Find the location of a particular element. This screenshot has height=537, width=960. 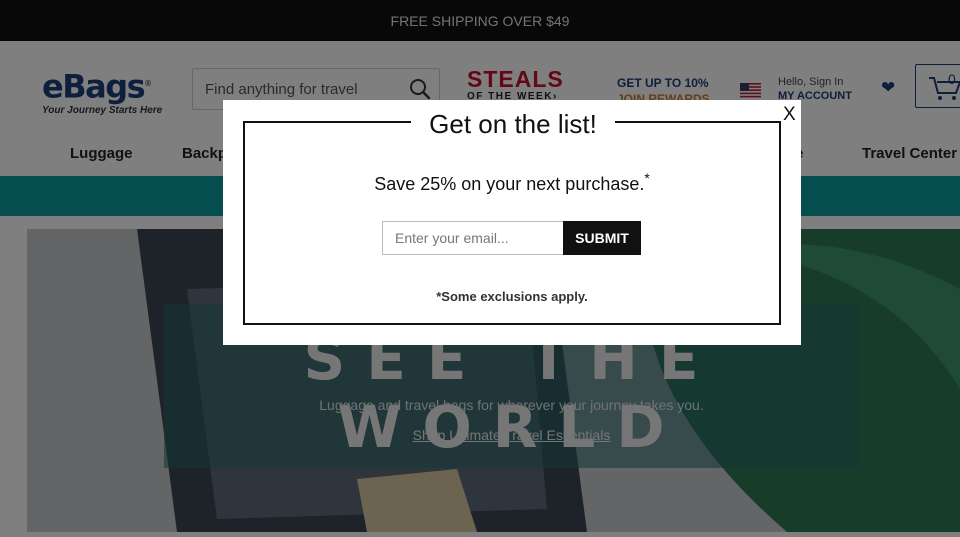

submit-button: SUBMIT is located at coordinates (602, 238).